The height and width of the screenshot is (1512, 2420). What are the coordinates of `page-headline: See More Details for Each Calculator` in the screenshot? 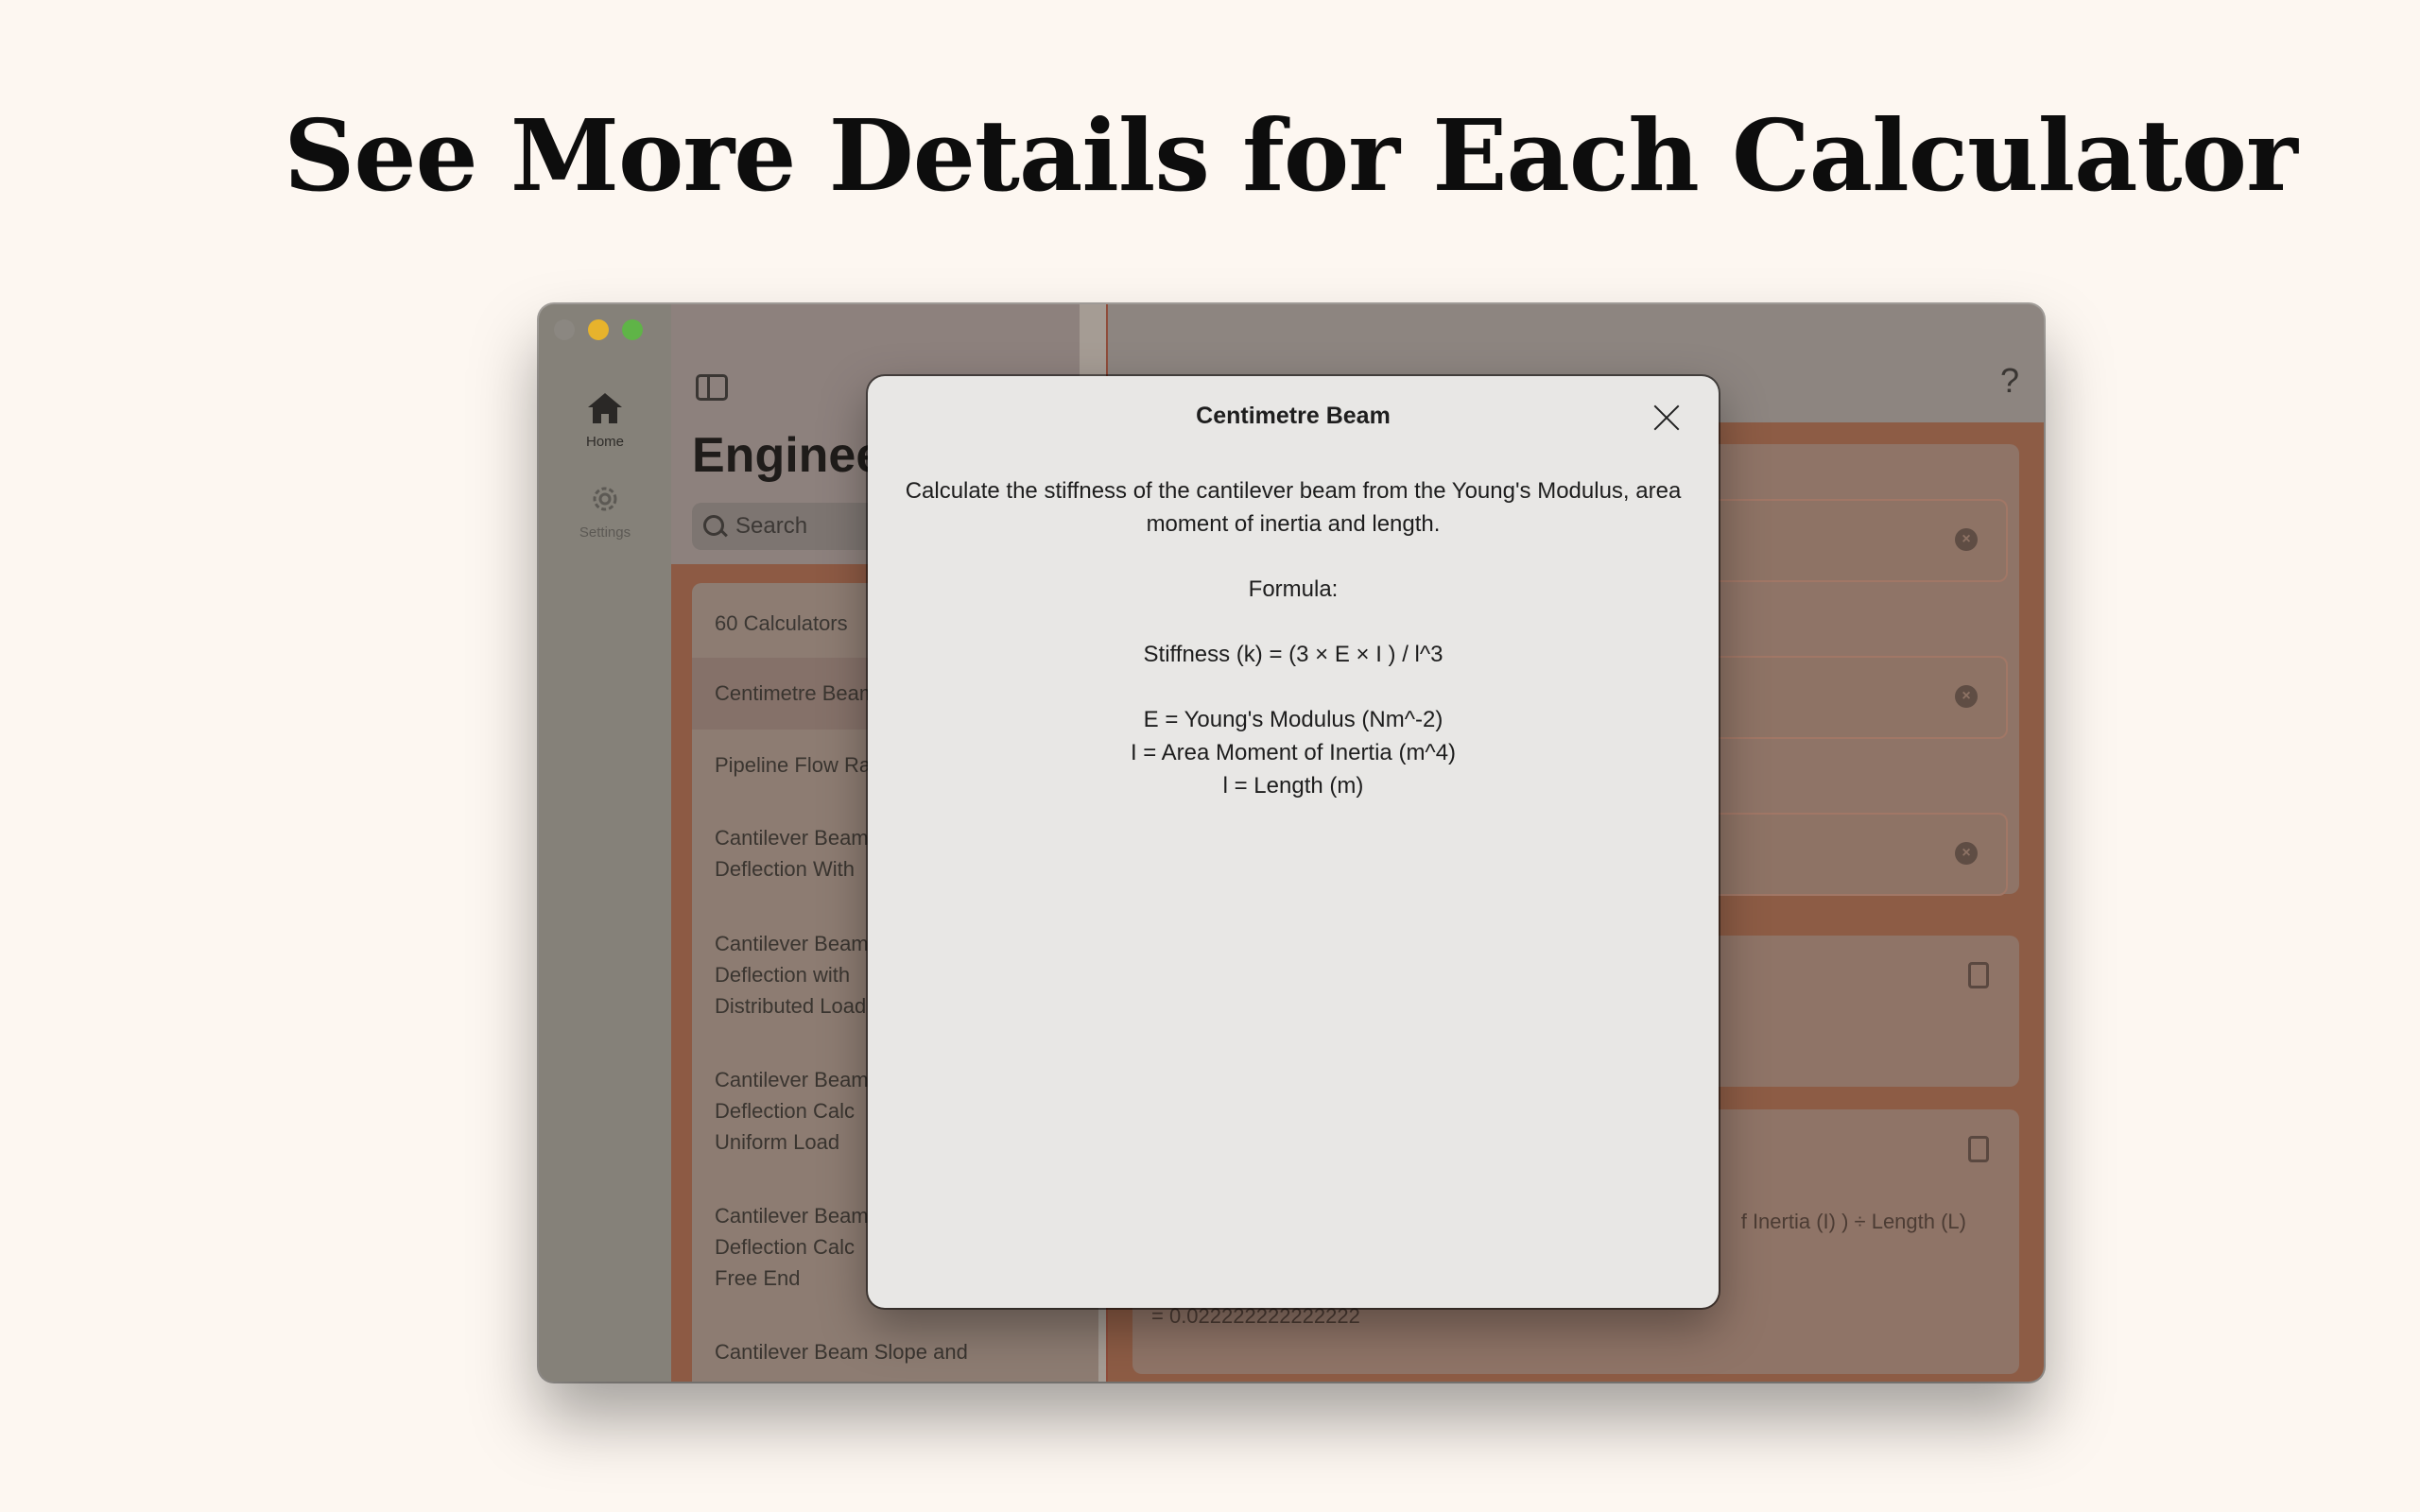 It's located at (1290, 155).